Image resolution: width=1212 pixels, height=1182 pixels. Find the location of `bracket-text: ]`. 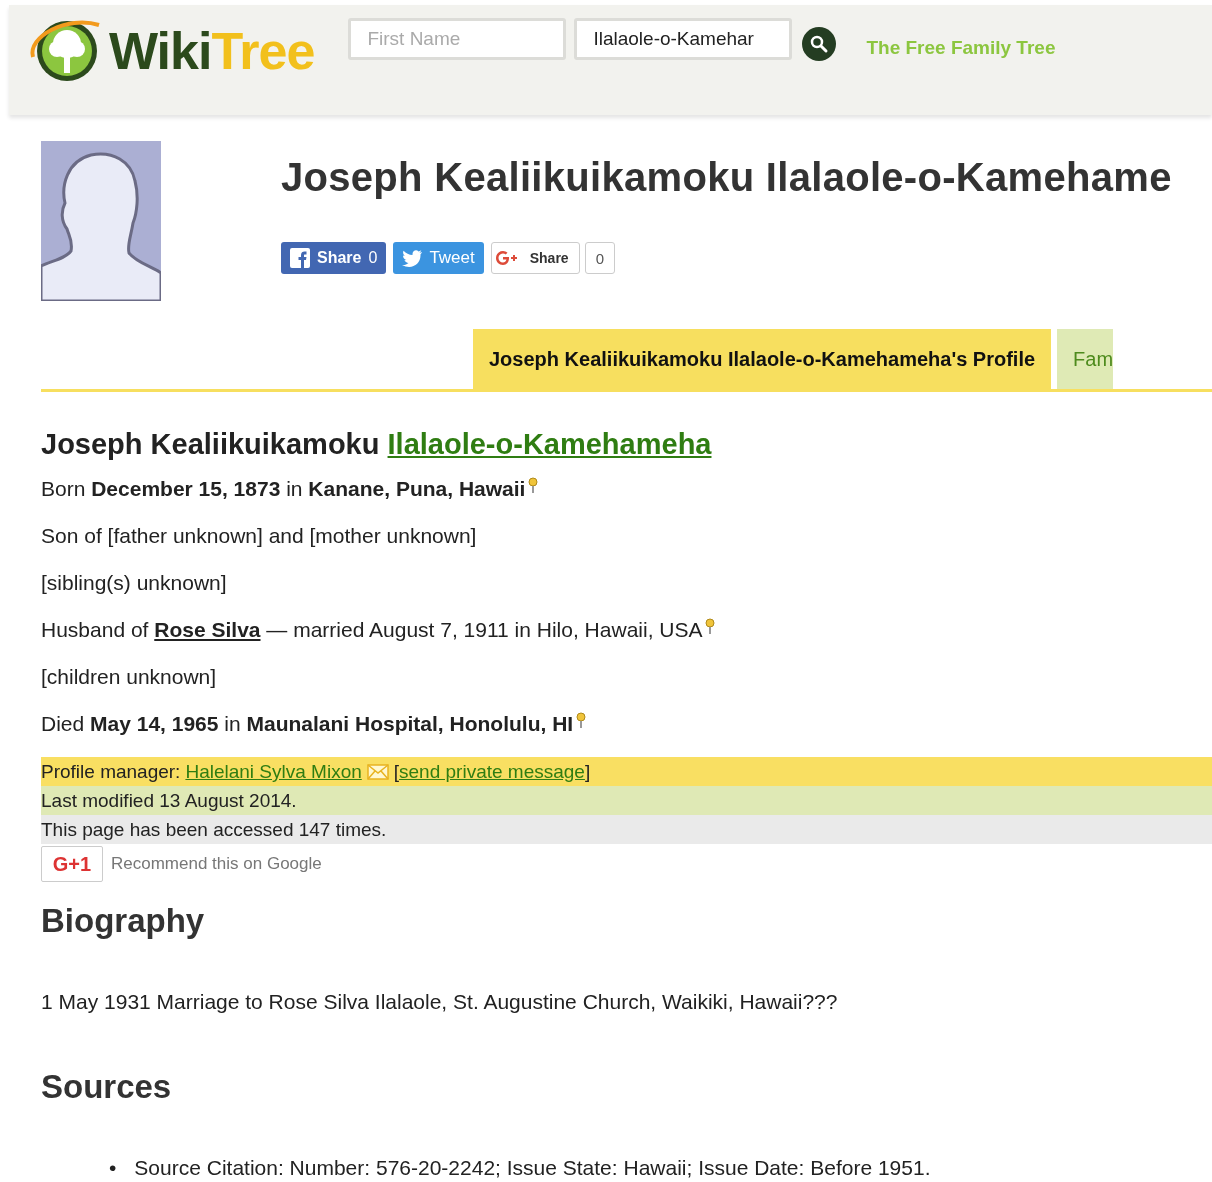

bracket-text: ] is located at coordinates (587, 772).